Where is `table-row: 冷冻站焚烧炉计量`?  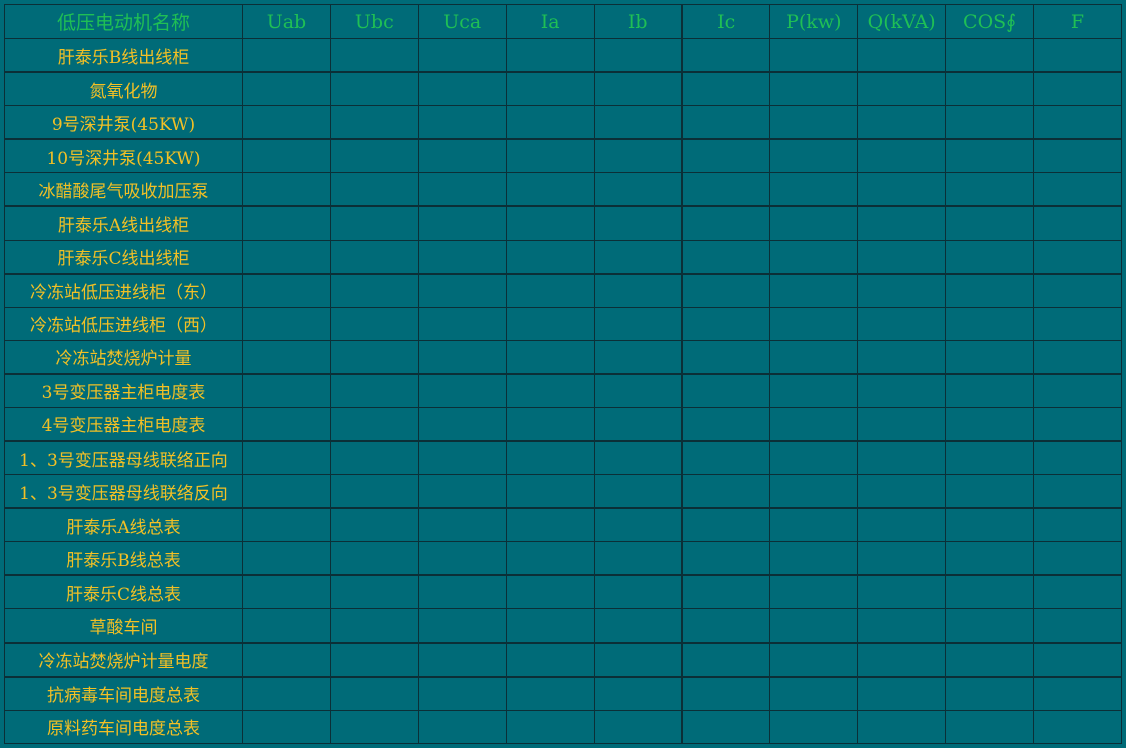
table-row: 冷冻站焚烧炉计量 is located at coordinates (563, 357).